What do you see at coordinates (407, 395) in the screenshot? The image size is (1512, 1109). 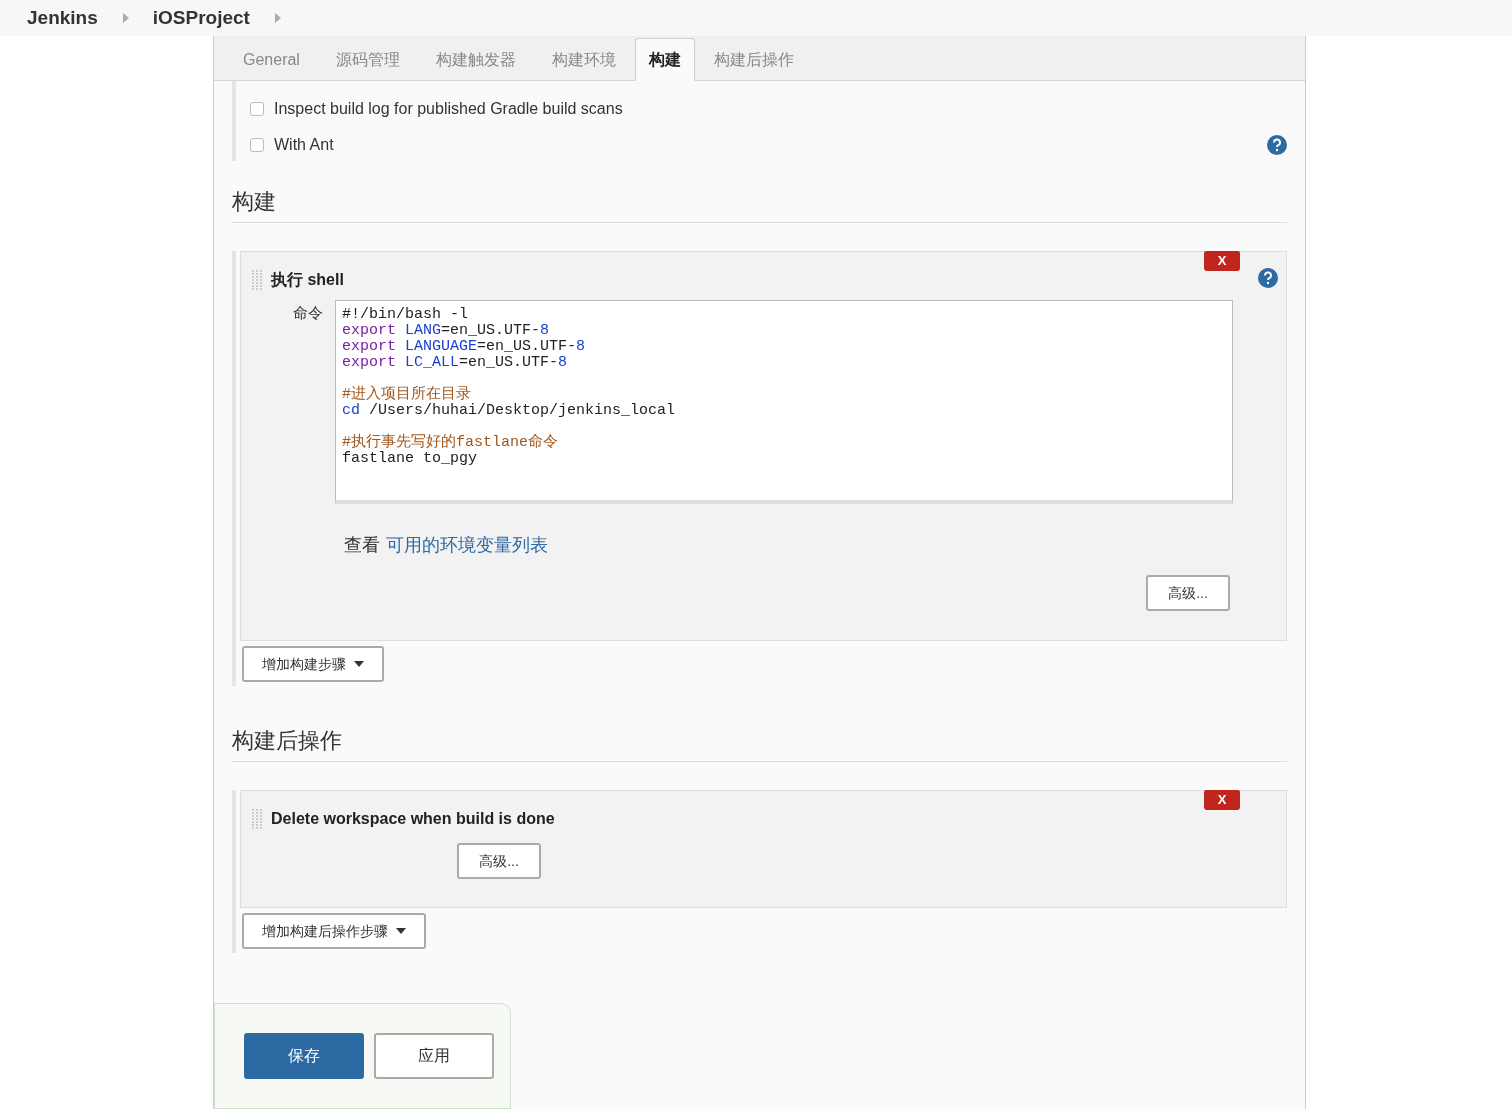 I see `code-line: #进入项目所在目录` at bounding box center [407, 395].